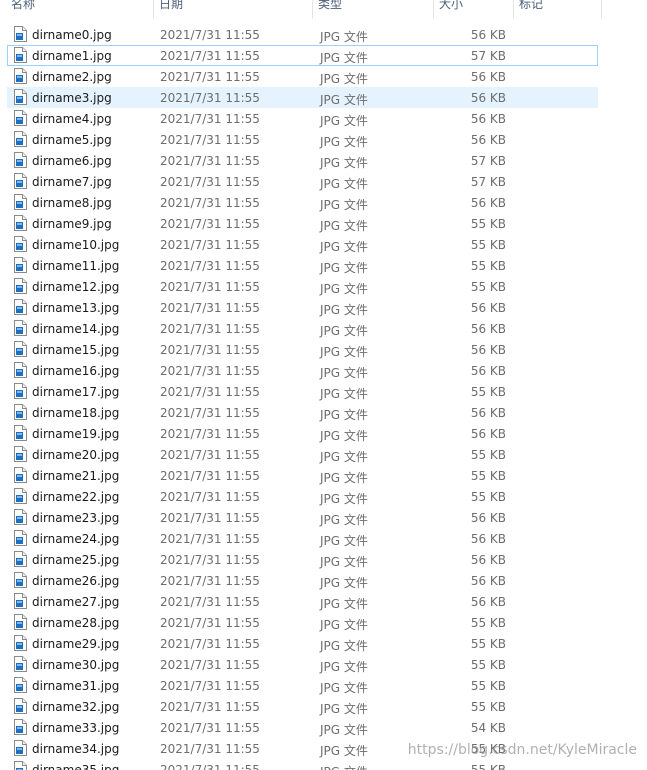  I want to click on file-row: dirname2.jpg 2021/7/31 11:55 JPG 文件 56 KB, so click(302, 76).